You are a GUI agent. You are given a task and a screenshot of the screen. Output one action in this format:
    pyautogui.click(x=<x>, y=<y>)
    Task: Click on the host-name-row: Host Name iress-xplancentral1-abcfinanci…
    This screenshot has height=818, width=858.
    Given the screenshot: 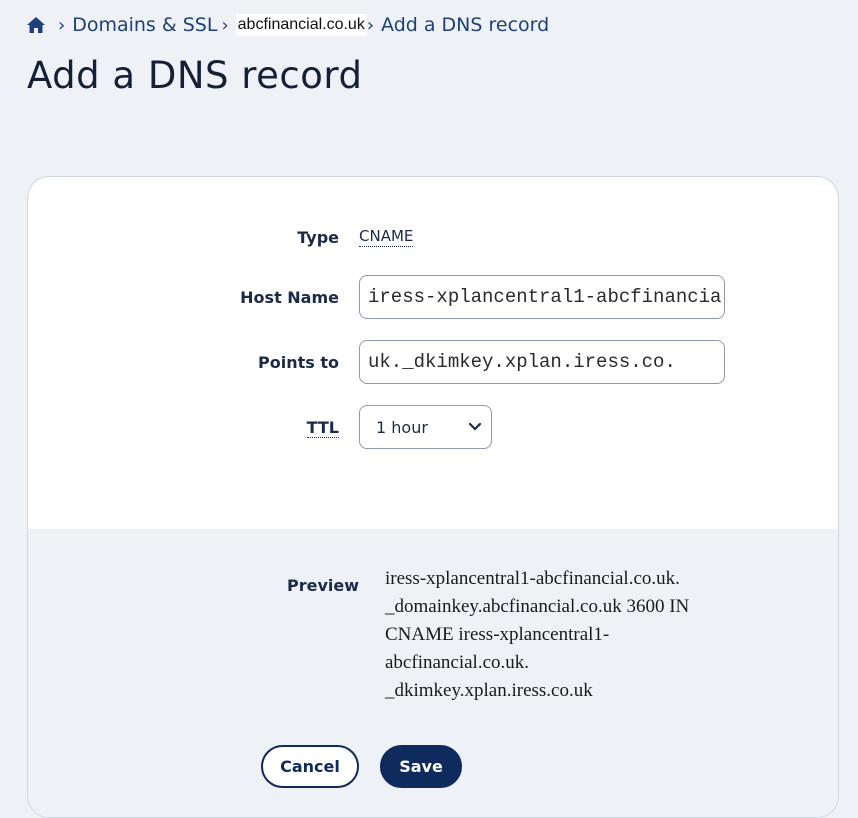 What is the action you would take?
    pyautogui.click(x=433, y=297)
    